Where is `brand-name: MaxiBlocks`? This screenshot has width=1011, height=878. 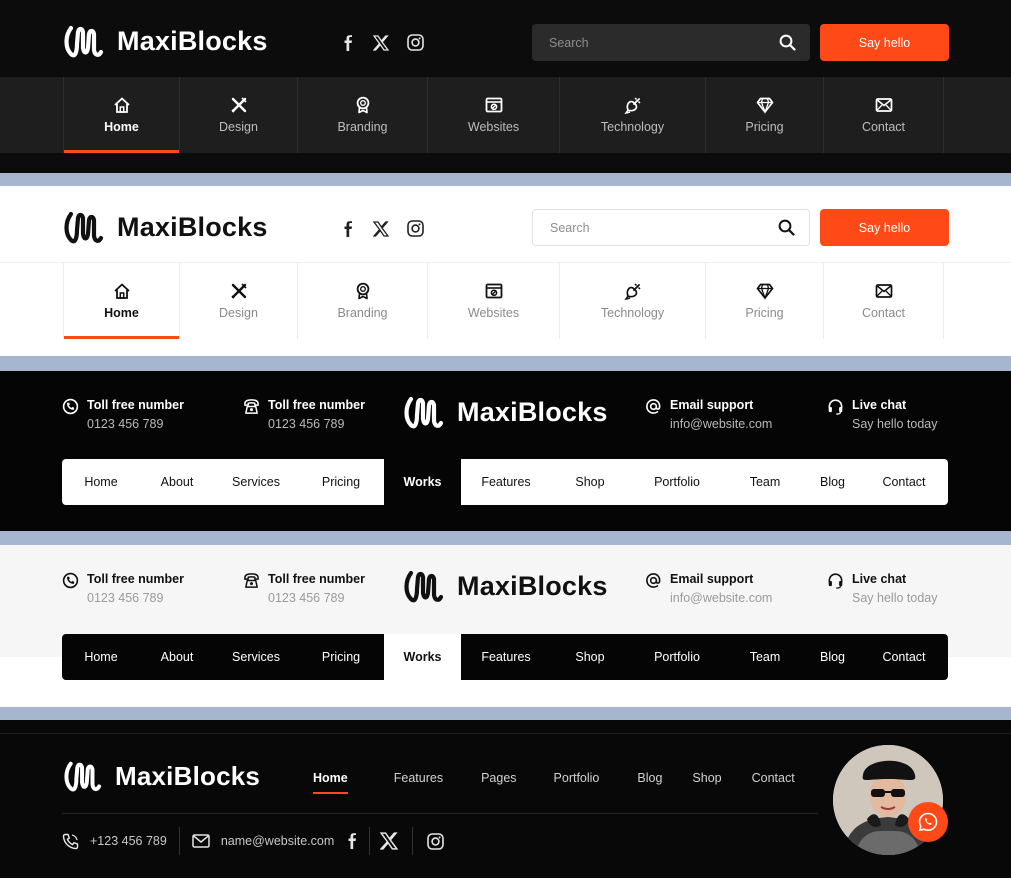
brand-name: MaxiBlocks is located at coordinates (192, 226).